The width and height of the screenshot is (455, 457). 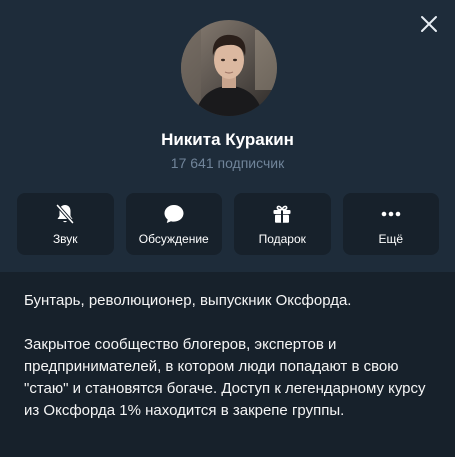 I want to click on avatar, so click(x=229, y=68).